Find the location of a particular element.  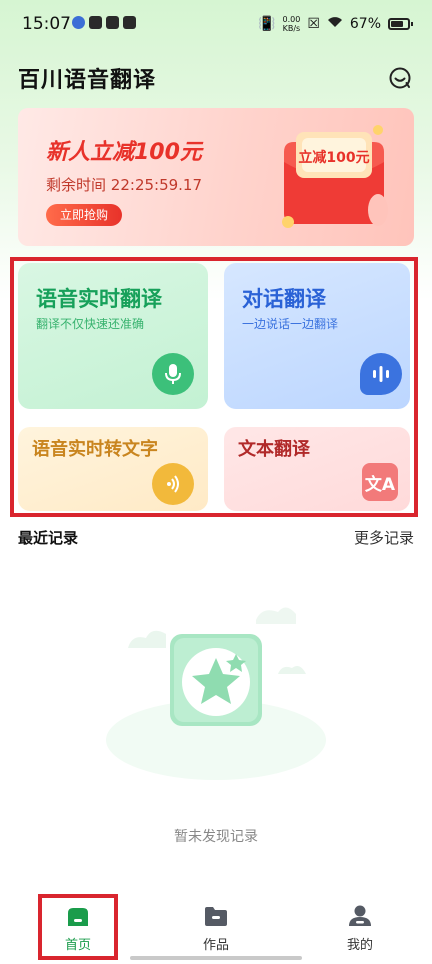

card-title: 语音实时转文字 is located at coordinates (95, 449).